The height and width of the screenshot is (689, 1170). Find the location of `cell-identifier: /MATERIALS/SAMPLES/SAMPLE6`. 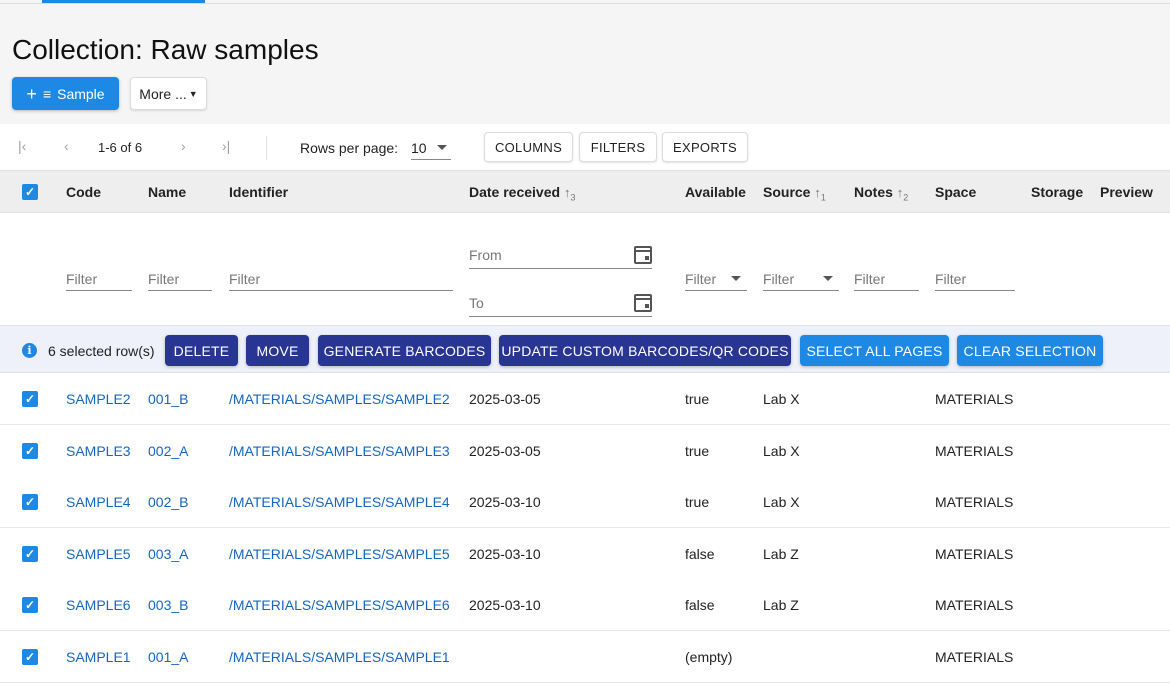

cell-identifier: /MATERIALS/SAMPLES/SAMPLE6 is located at coordinates (339, 605).